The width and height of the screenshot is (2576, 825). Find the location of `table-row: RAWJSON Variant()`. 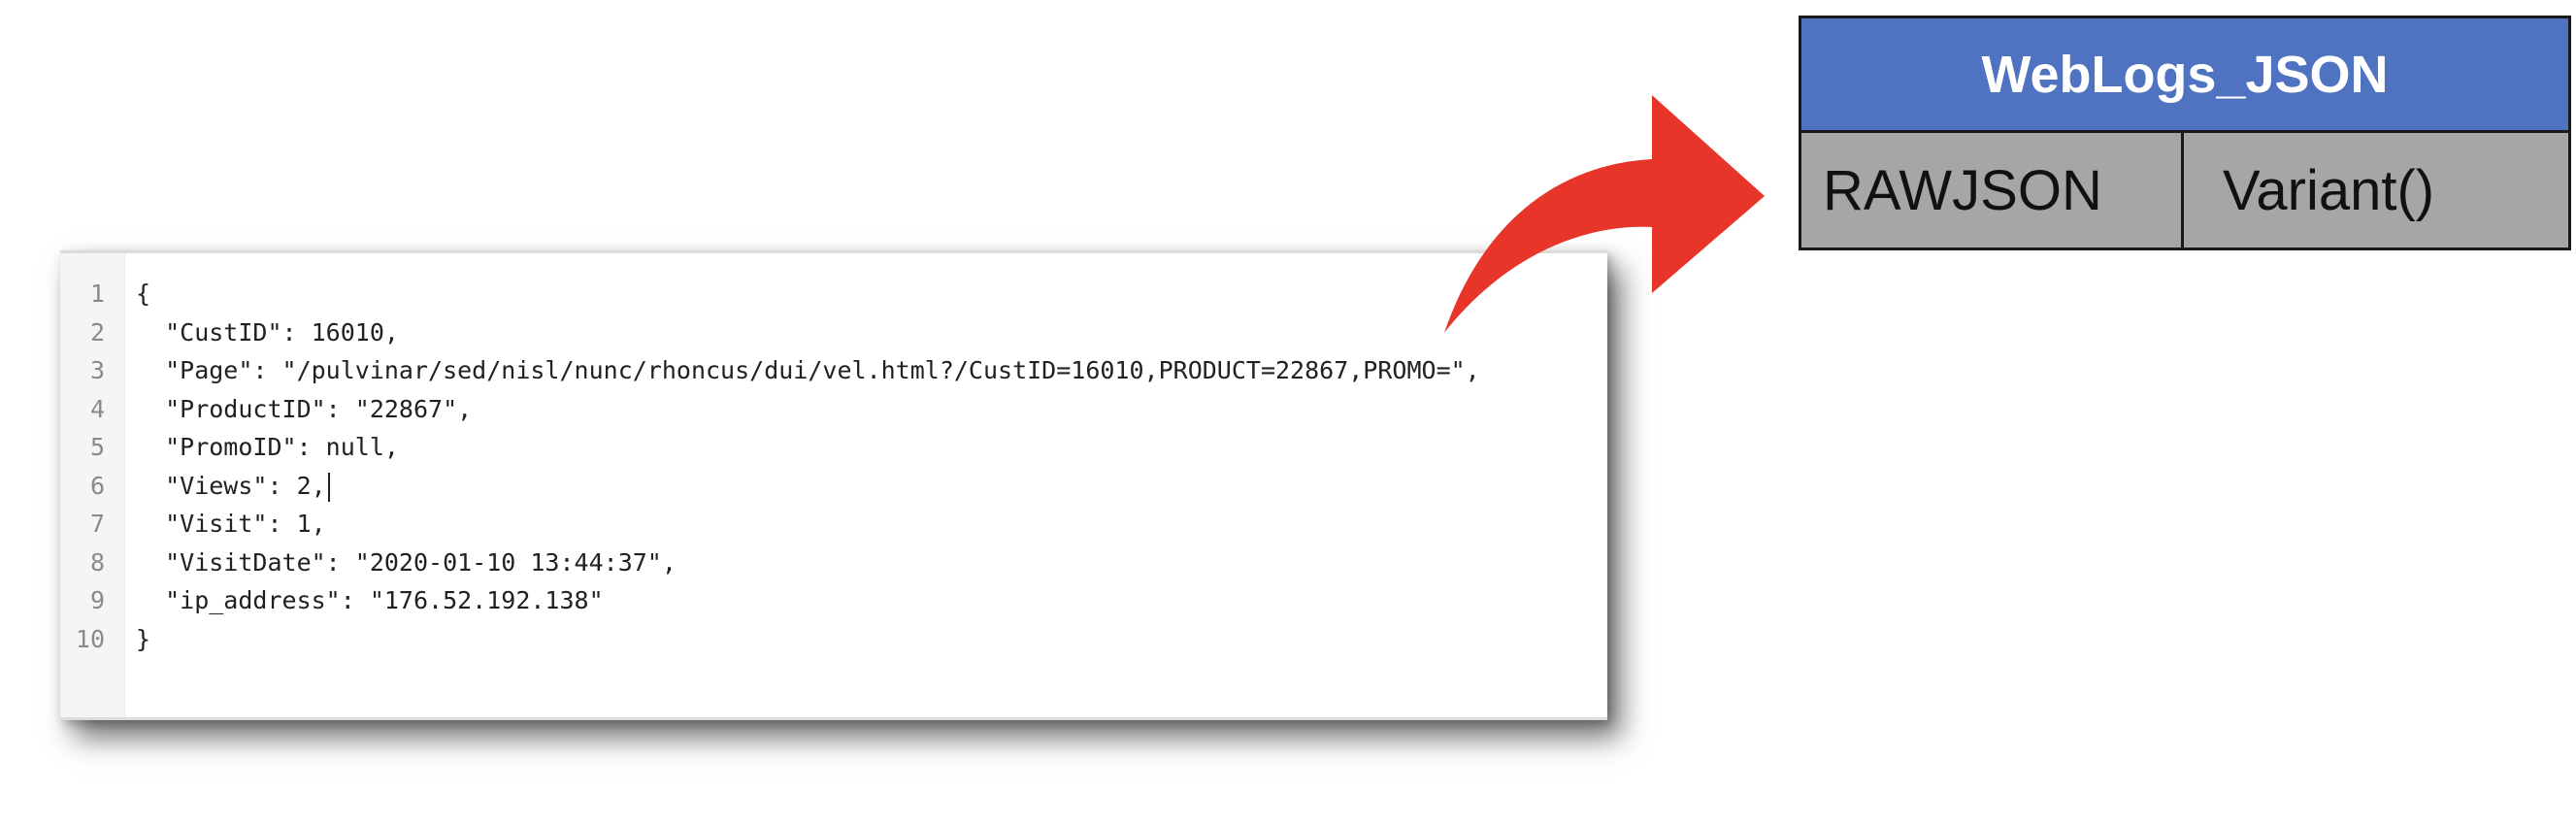

table-row: RAWJSON Variant() is located at coordinates (2184, 190).